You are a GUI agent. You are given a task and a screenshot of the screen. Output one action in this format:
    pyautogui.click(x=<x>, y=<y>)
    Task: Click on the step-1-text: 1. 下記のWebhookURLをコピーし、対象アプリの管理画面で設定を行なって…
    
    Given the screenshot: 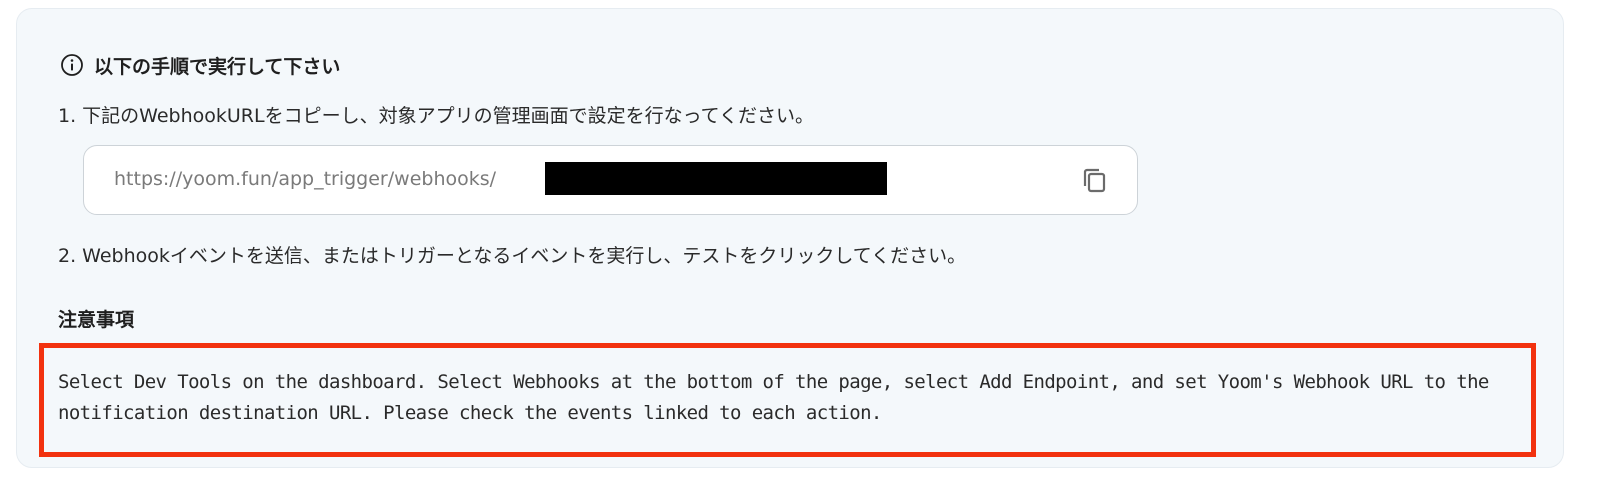 What is the action you would take?
    pyautogui.click(x=436, y=116)
    